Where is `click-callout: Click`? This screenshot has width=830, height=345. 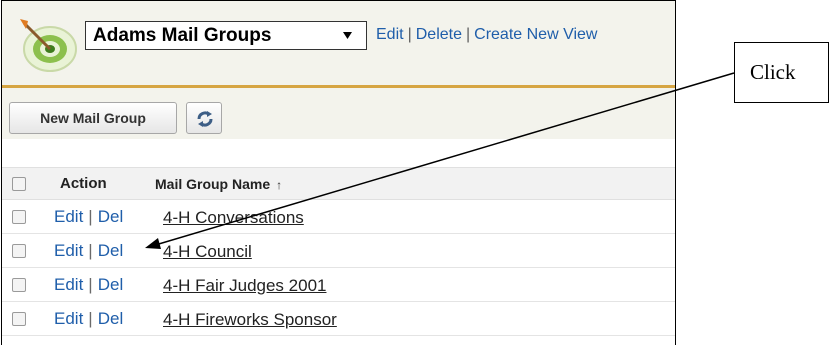
click-callout: Click is located at coordinates (781, 72).